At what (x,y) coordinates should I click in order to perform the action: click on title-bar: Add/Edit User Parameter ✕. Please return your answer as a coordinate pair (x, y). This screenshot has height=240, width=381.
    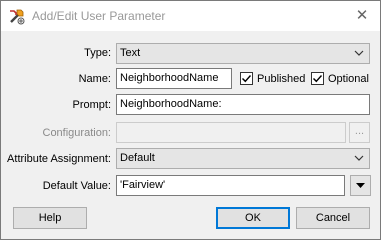
    Looking at the image, I should click on (190, 16).